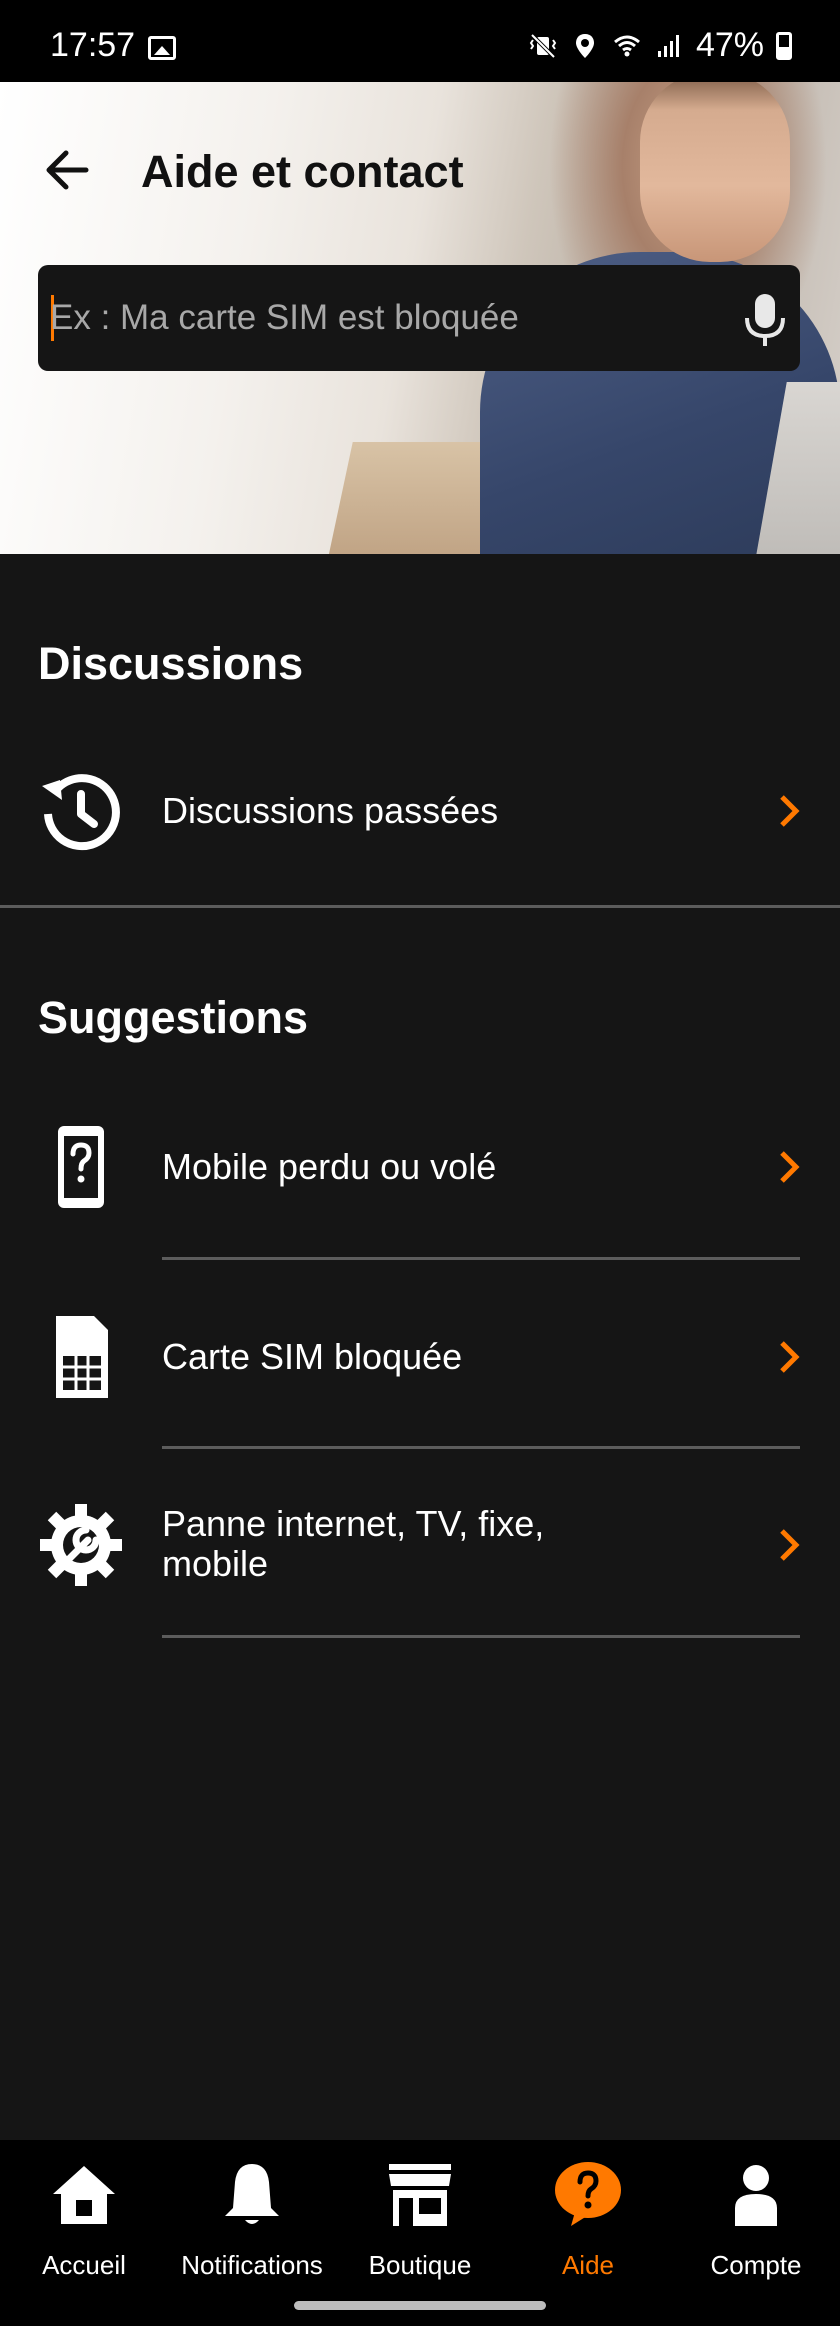 This screenshot has height=2326, width=840. I want to click on nav-item-aide: Aide, so click(588, 2215).